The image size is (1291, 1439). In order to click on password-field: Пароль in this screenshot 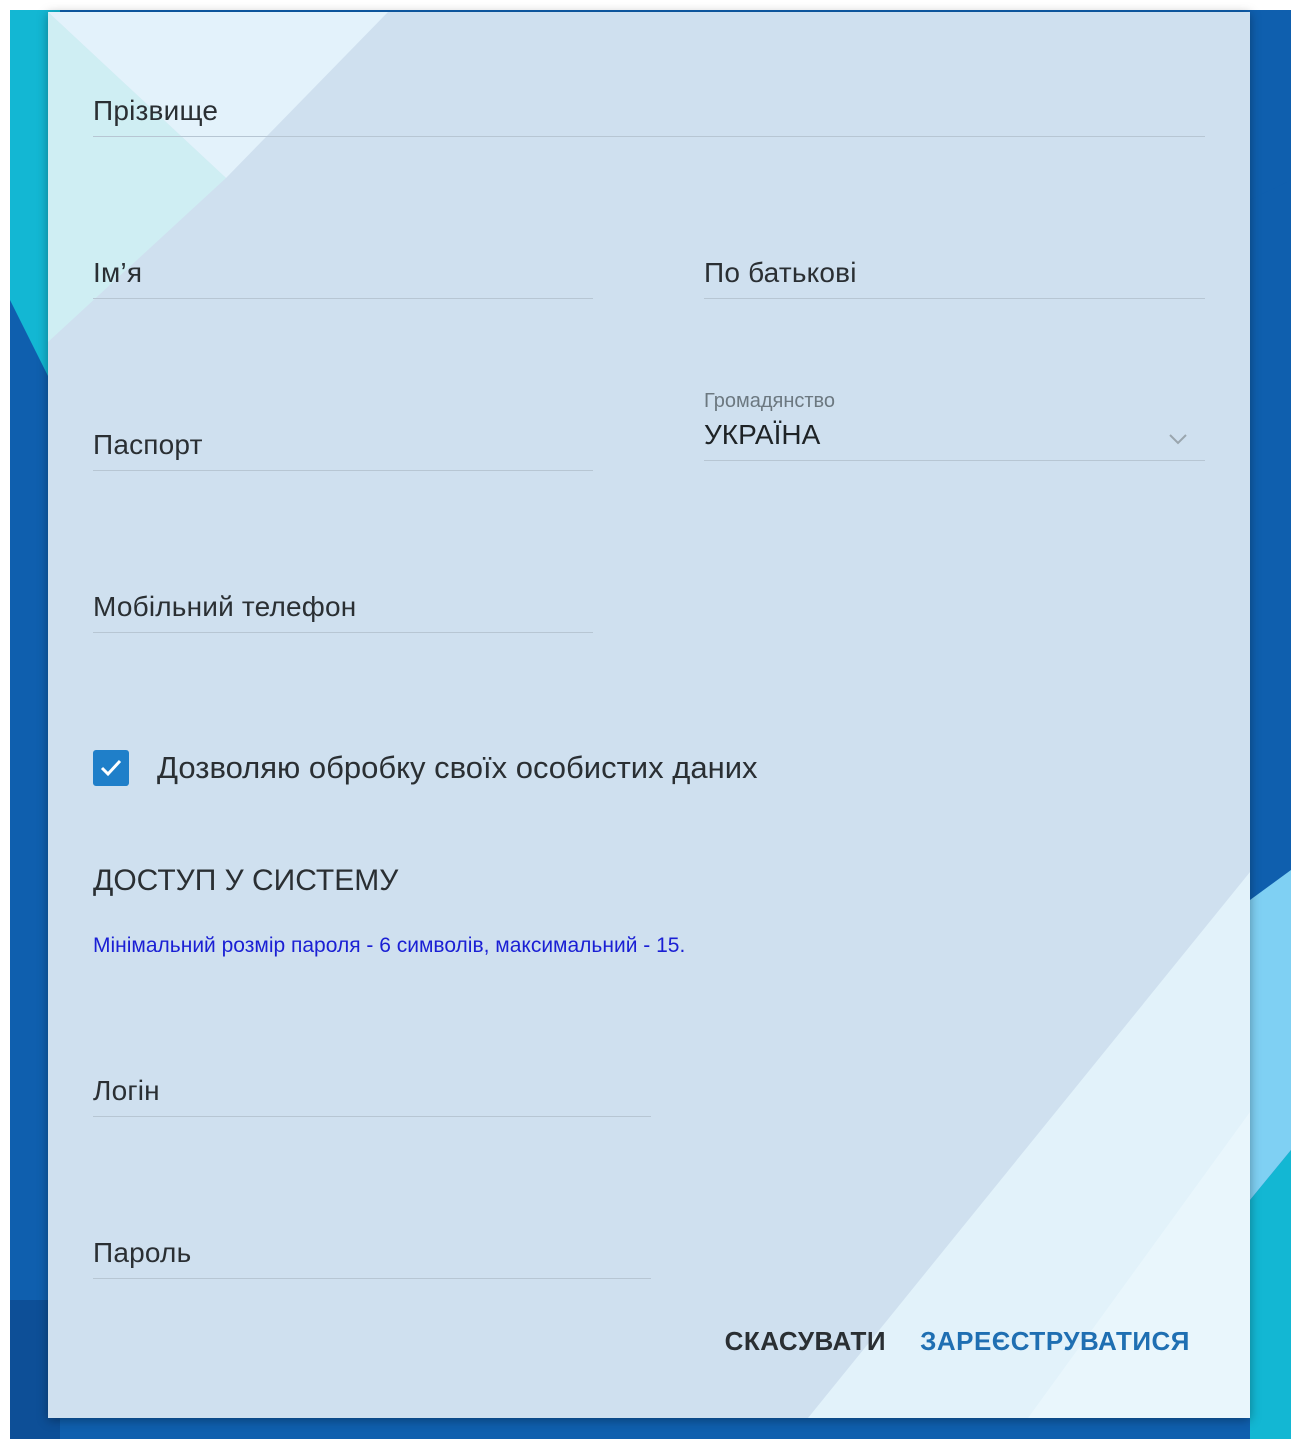, I will do `click(372, 1256)`.